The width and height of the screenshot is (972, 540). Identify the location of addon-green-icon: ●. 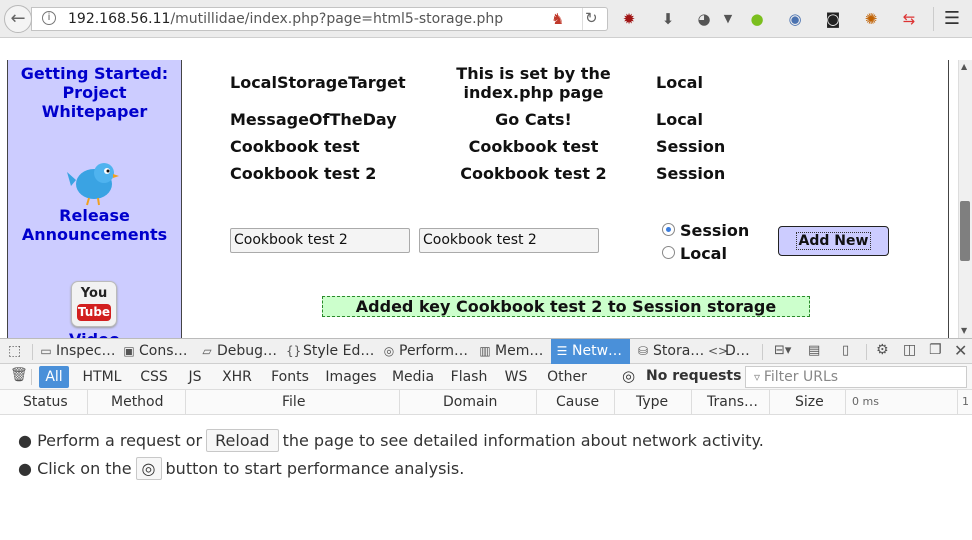
(757, 19).